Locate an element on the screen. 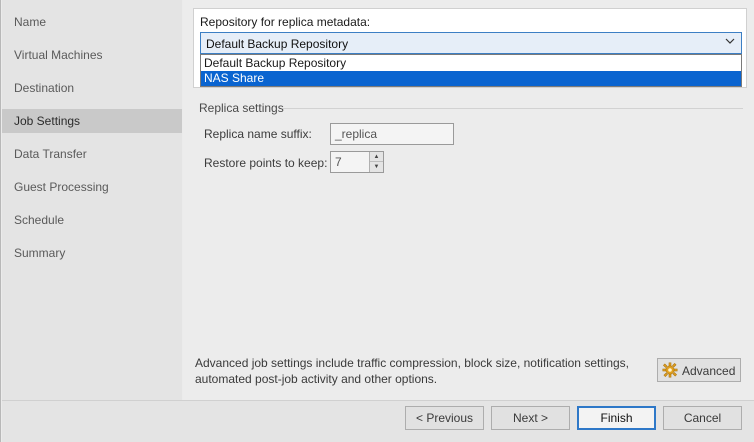 The image size is (754, 442). replica-name-suffix-label: Replica name suffix: is located at coordinates (258, 134).